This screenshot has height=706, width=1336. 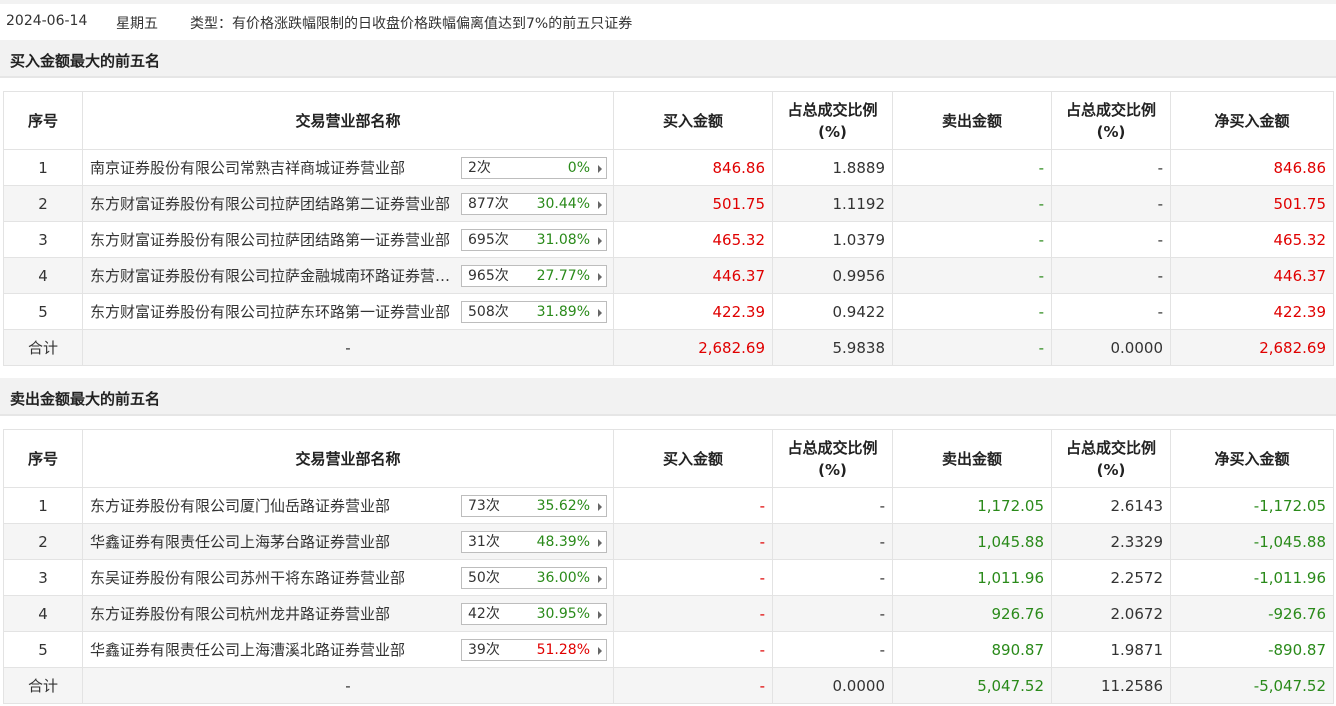 I want to click on buy-ratio: 0.9422, so click(x=832, y=311).